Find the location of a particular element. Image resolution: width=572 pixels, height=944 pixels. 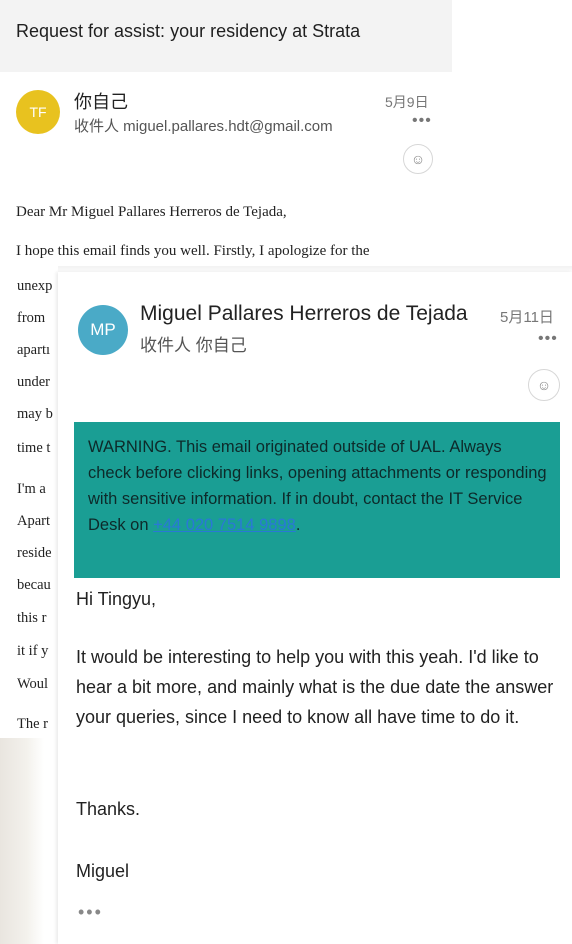

email-greeting: Hi Tingyu, is located at coordinates (116, 599).